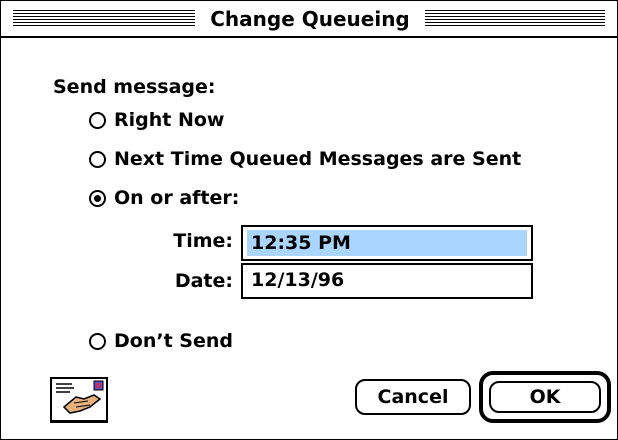 The width and height of the screenshot is (618, 440). Describe the element at coordinates (97, 341) in the screenshot. I see `radio-dont-send` at that location.